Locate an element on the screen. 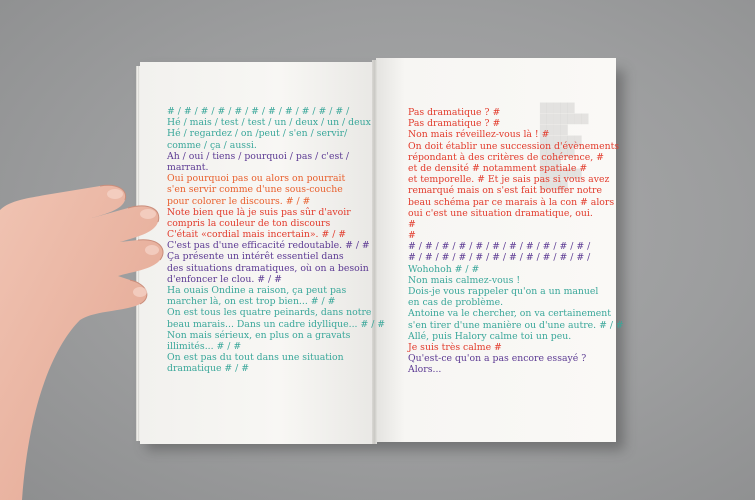  text-line: oui c'est une situation dramatique, oui. is located at coordinates (500, 213).